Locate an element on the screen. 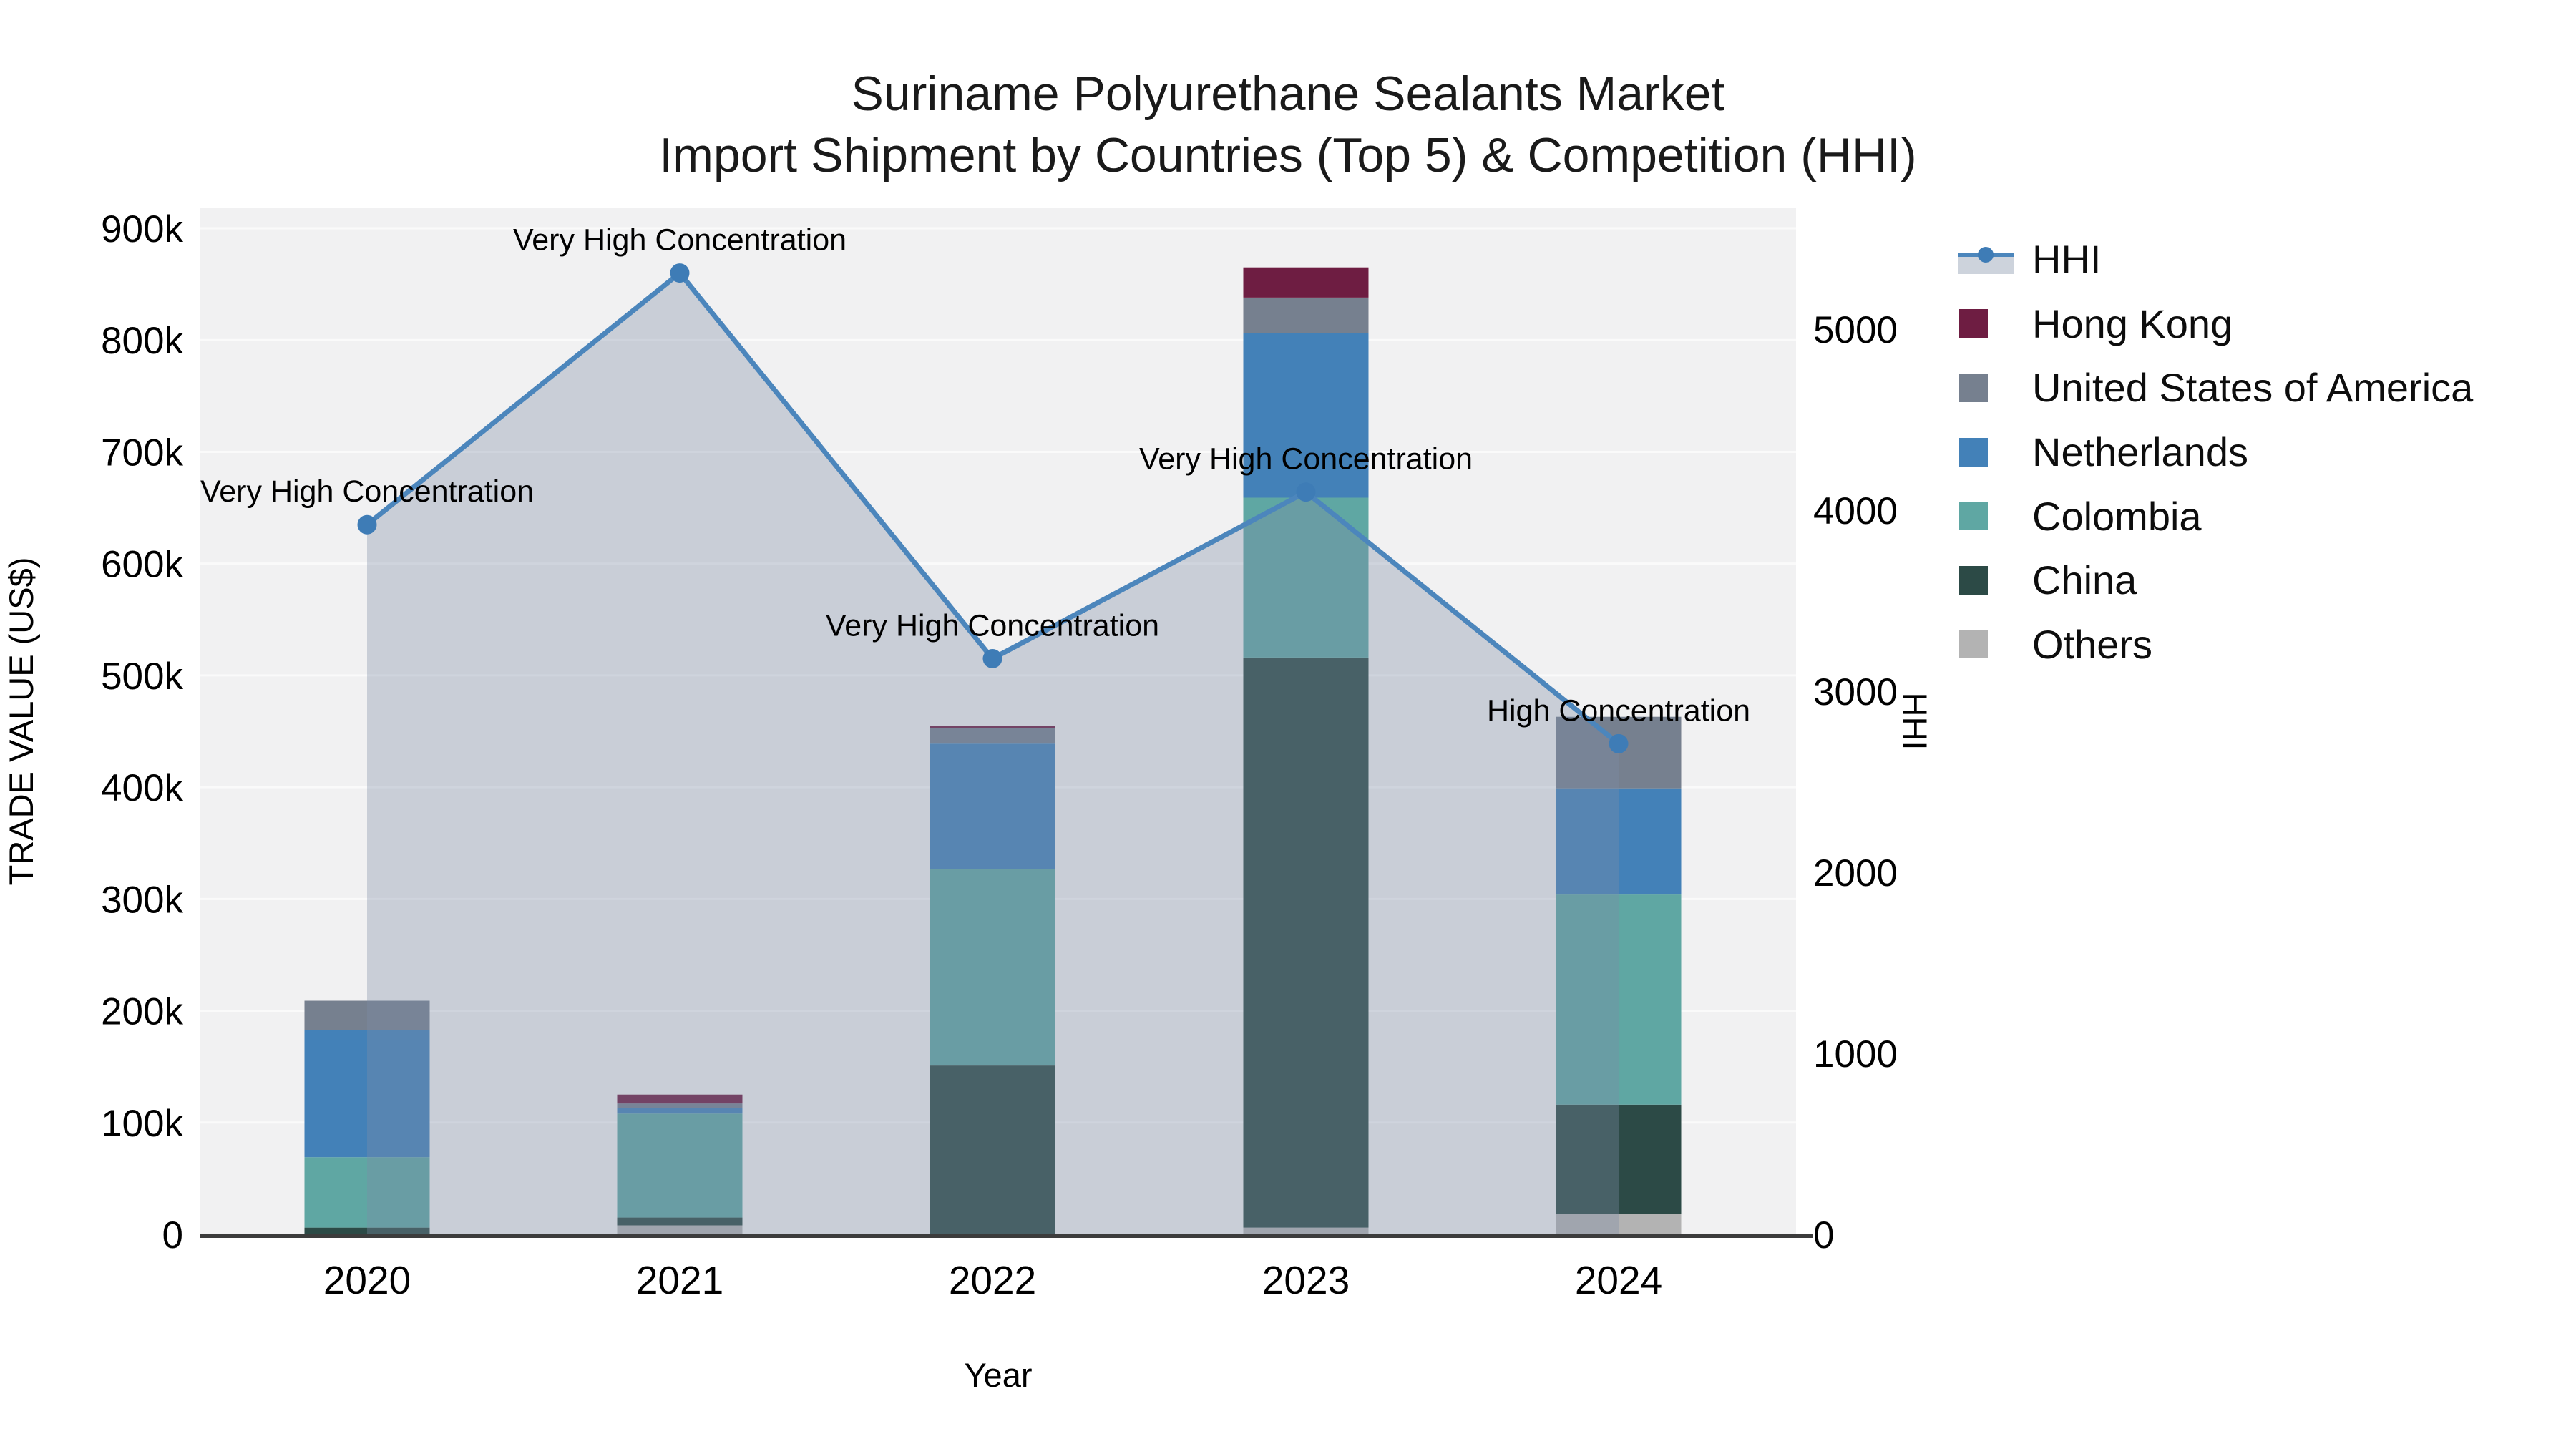 This screenshot has width=2576, height=1449. legend-item-colombia: Colombia is located at coordinates (2215, 516).